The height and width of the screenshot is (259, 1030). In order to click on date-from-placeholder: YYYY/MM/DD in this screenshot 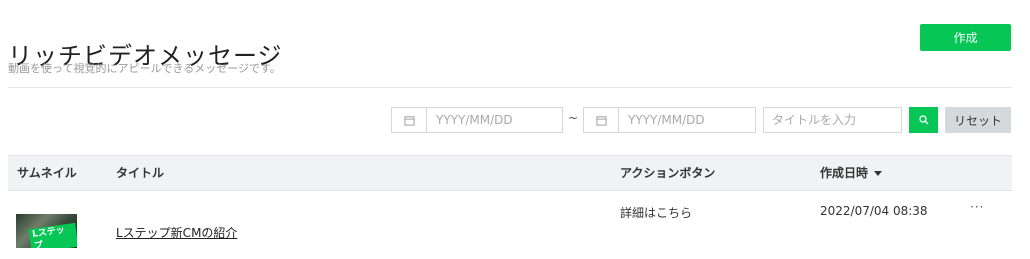, I will do `click(474, 120)`.